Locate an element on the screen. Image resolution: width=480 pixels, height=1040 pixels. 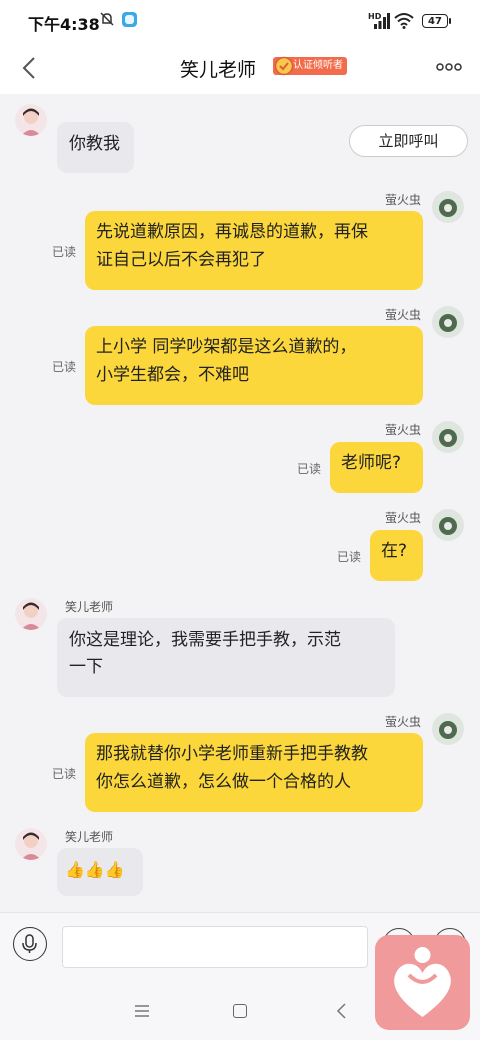
status-time: 下午4:38 is located at coordinates (64, 24).